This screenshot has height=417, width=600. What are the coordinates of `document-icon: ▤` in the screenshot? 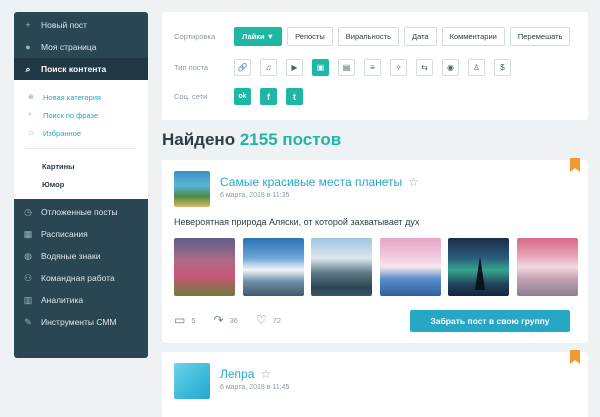 It's located at (346, 67).